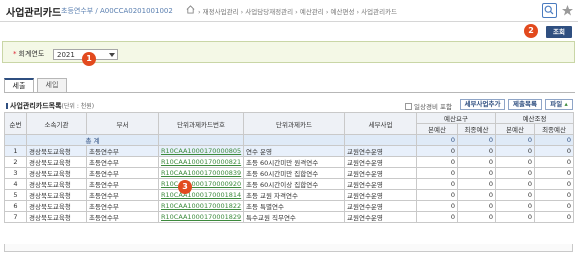 The height and width of the screenshot is (254, 578). I want to click on tab-revenue: 세입, so click(52, 85).